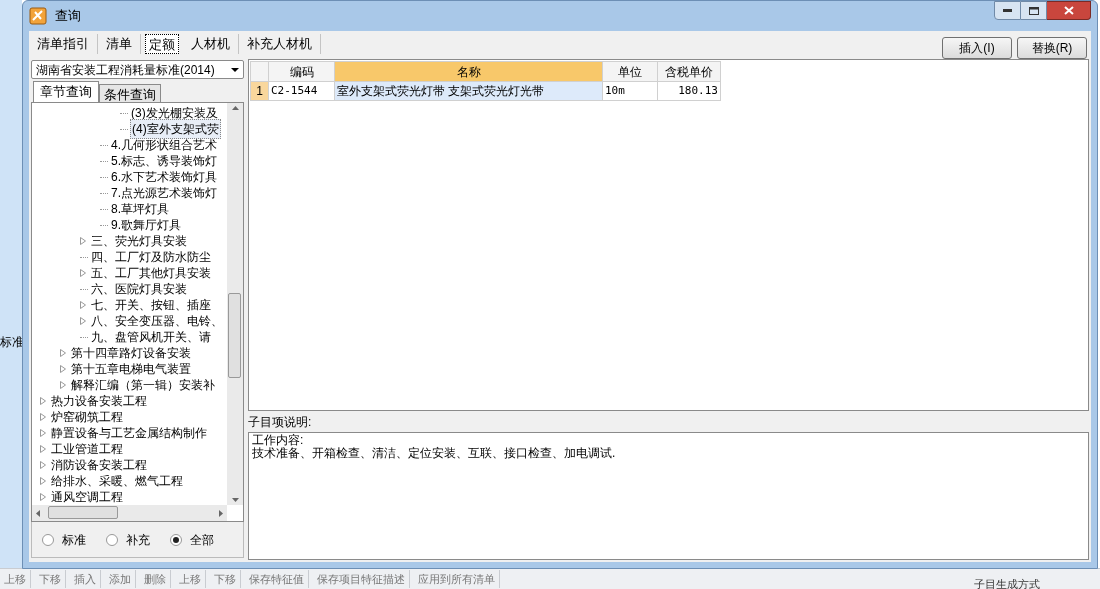 This screenshot has height=589, width=1100. Describe the element at coordinates (977, 48) in the screenshot. I see `action-button: 插入(I)` at that location.